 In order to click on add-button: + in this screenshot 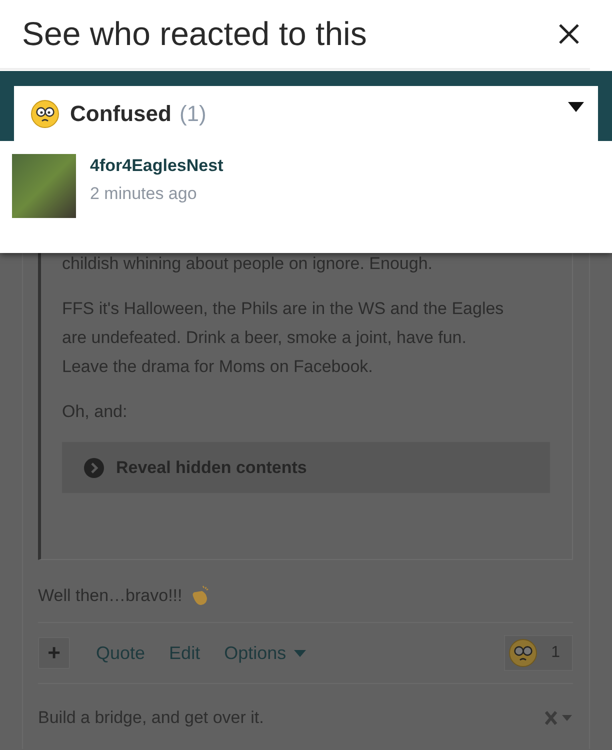, I will do `click(54, 653)`.